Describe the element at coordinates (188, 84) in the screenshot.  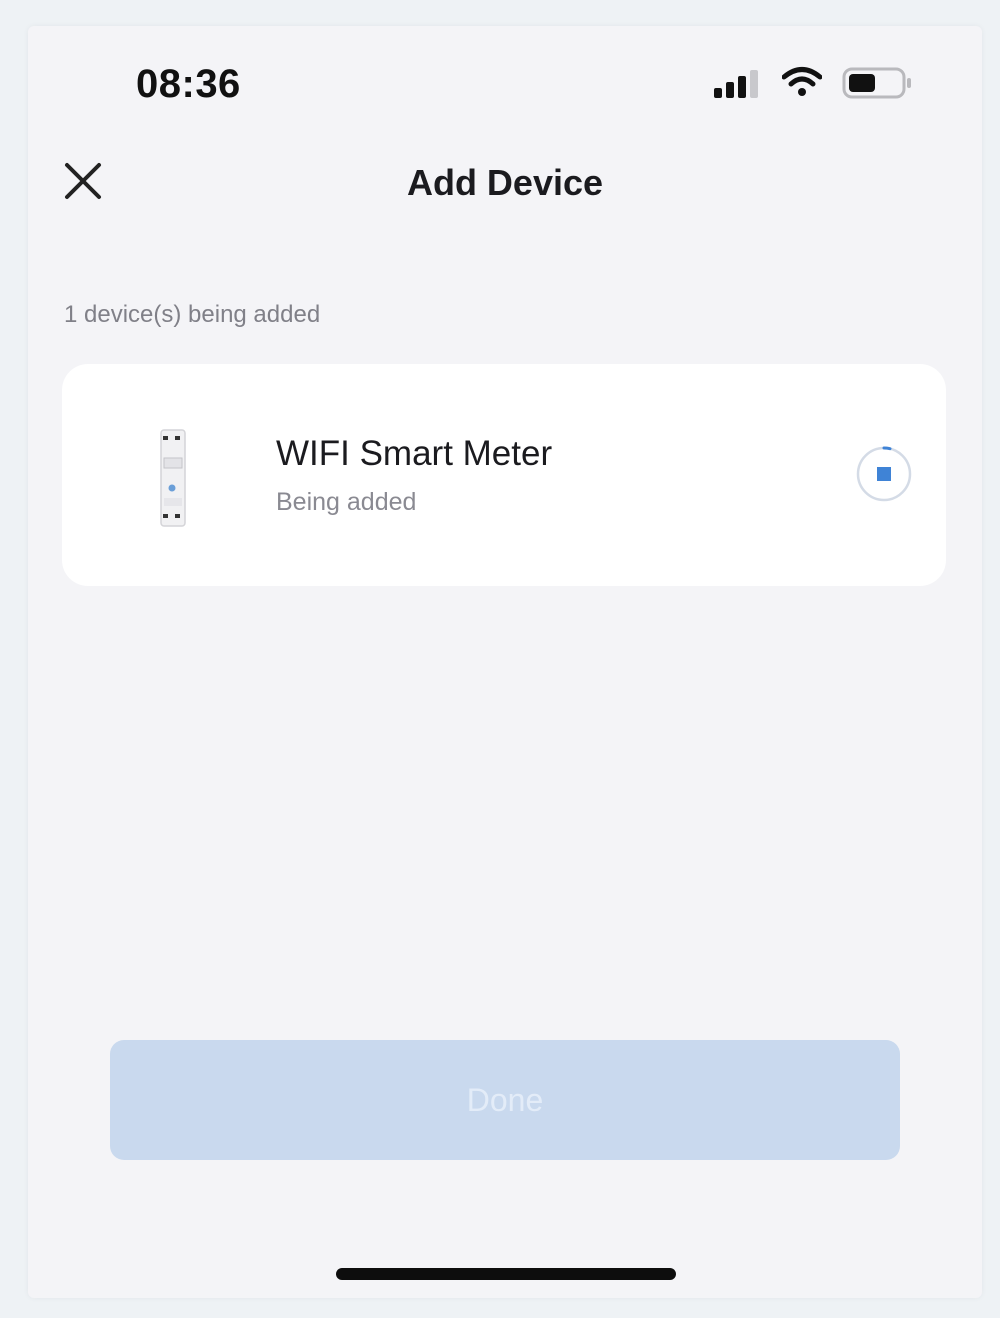
I see `status-time: 08:36` at that location.